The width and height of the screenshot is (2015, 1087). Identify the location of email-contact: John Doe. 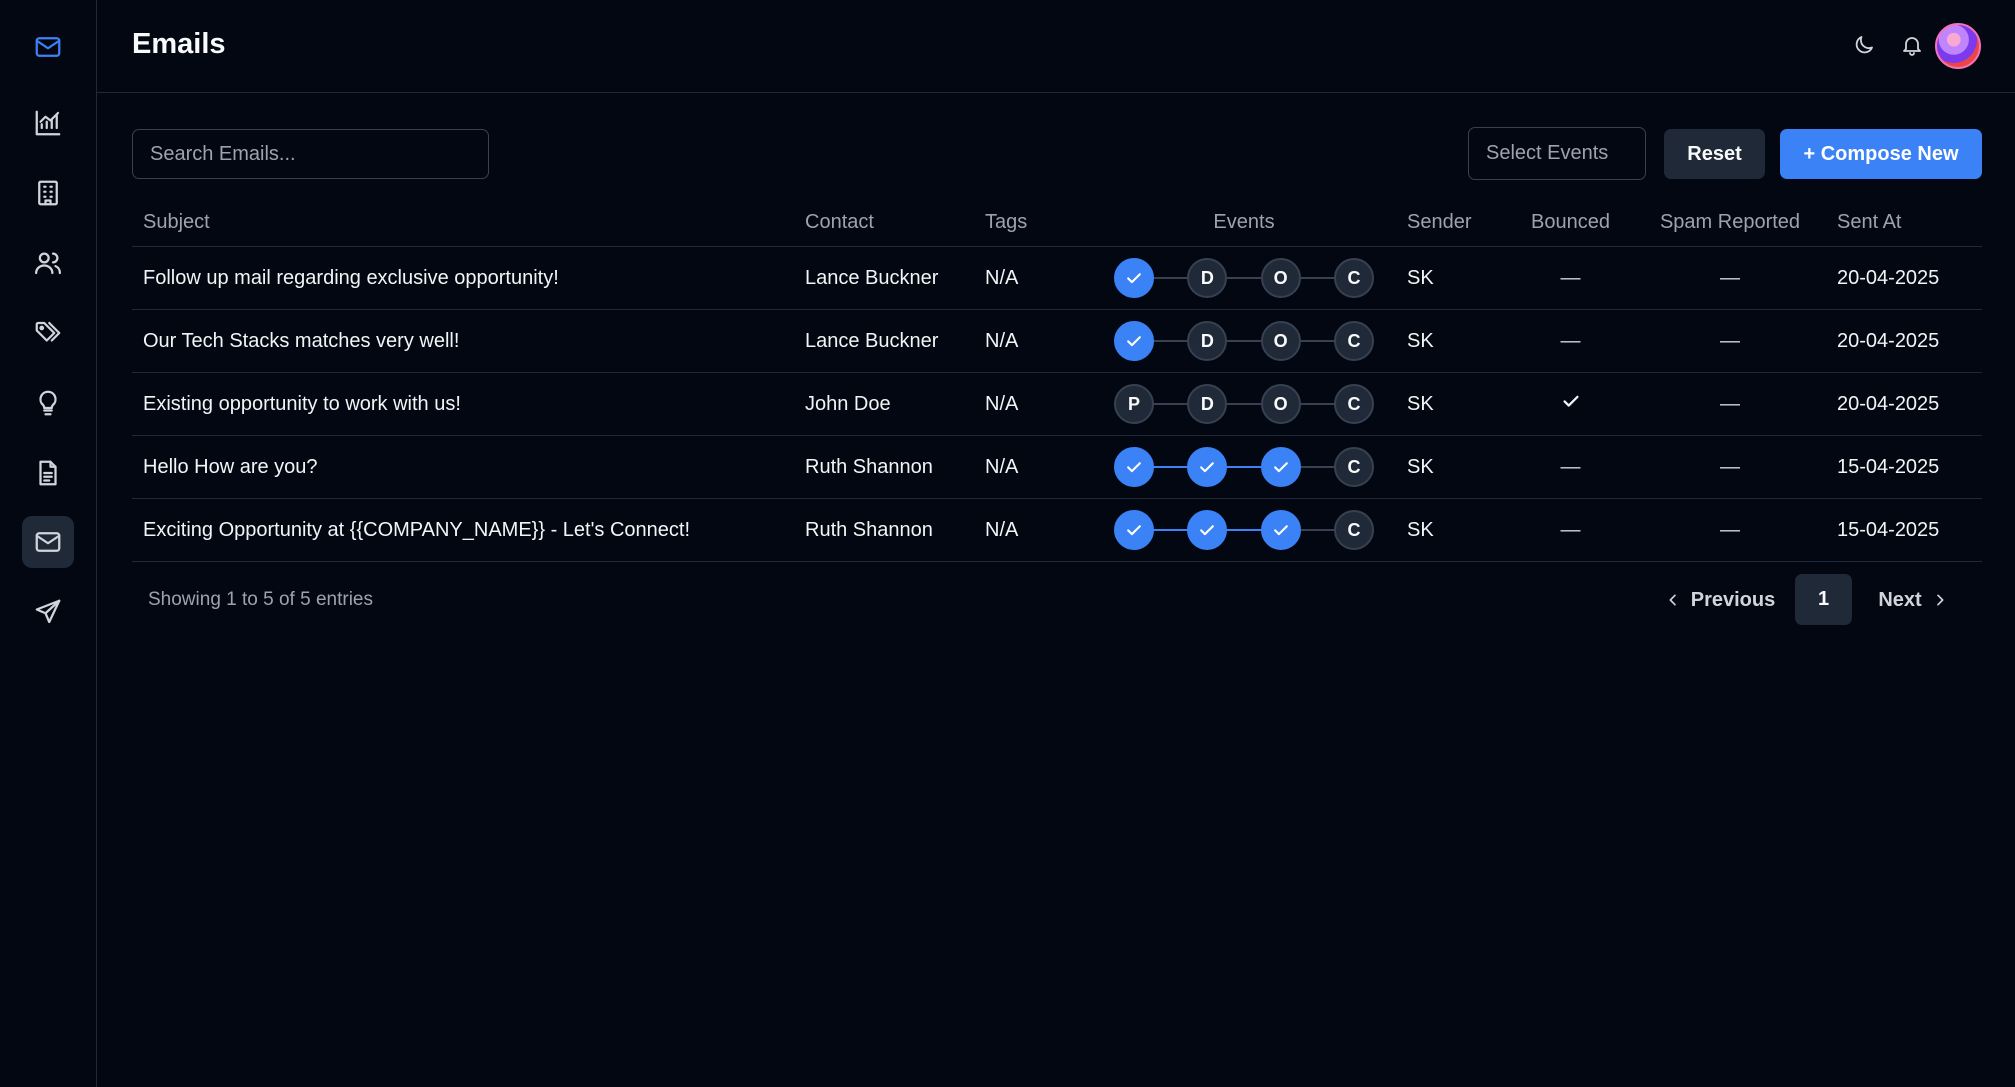
(848, 403).